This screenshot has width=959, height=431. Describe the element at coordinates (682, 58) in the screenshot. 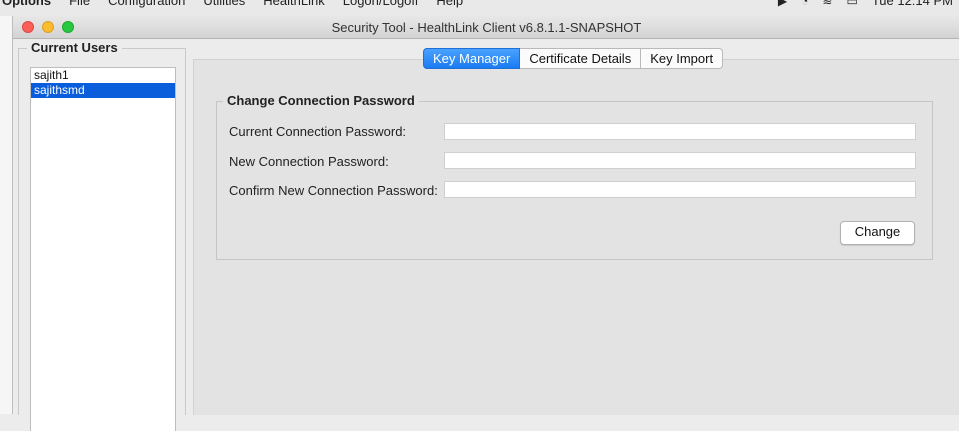

I see `tab-key-import: Key Import` at that location.